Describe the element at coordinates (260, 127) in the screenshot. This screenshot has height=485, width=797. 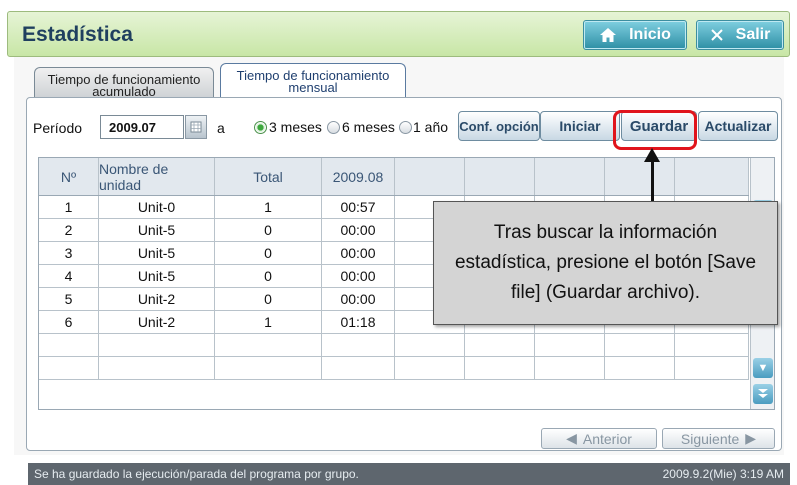
I see `radio-3-meses` at that location.